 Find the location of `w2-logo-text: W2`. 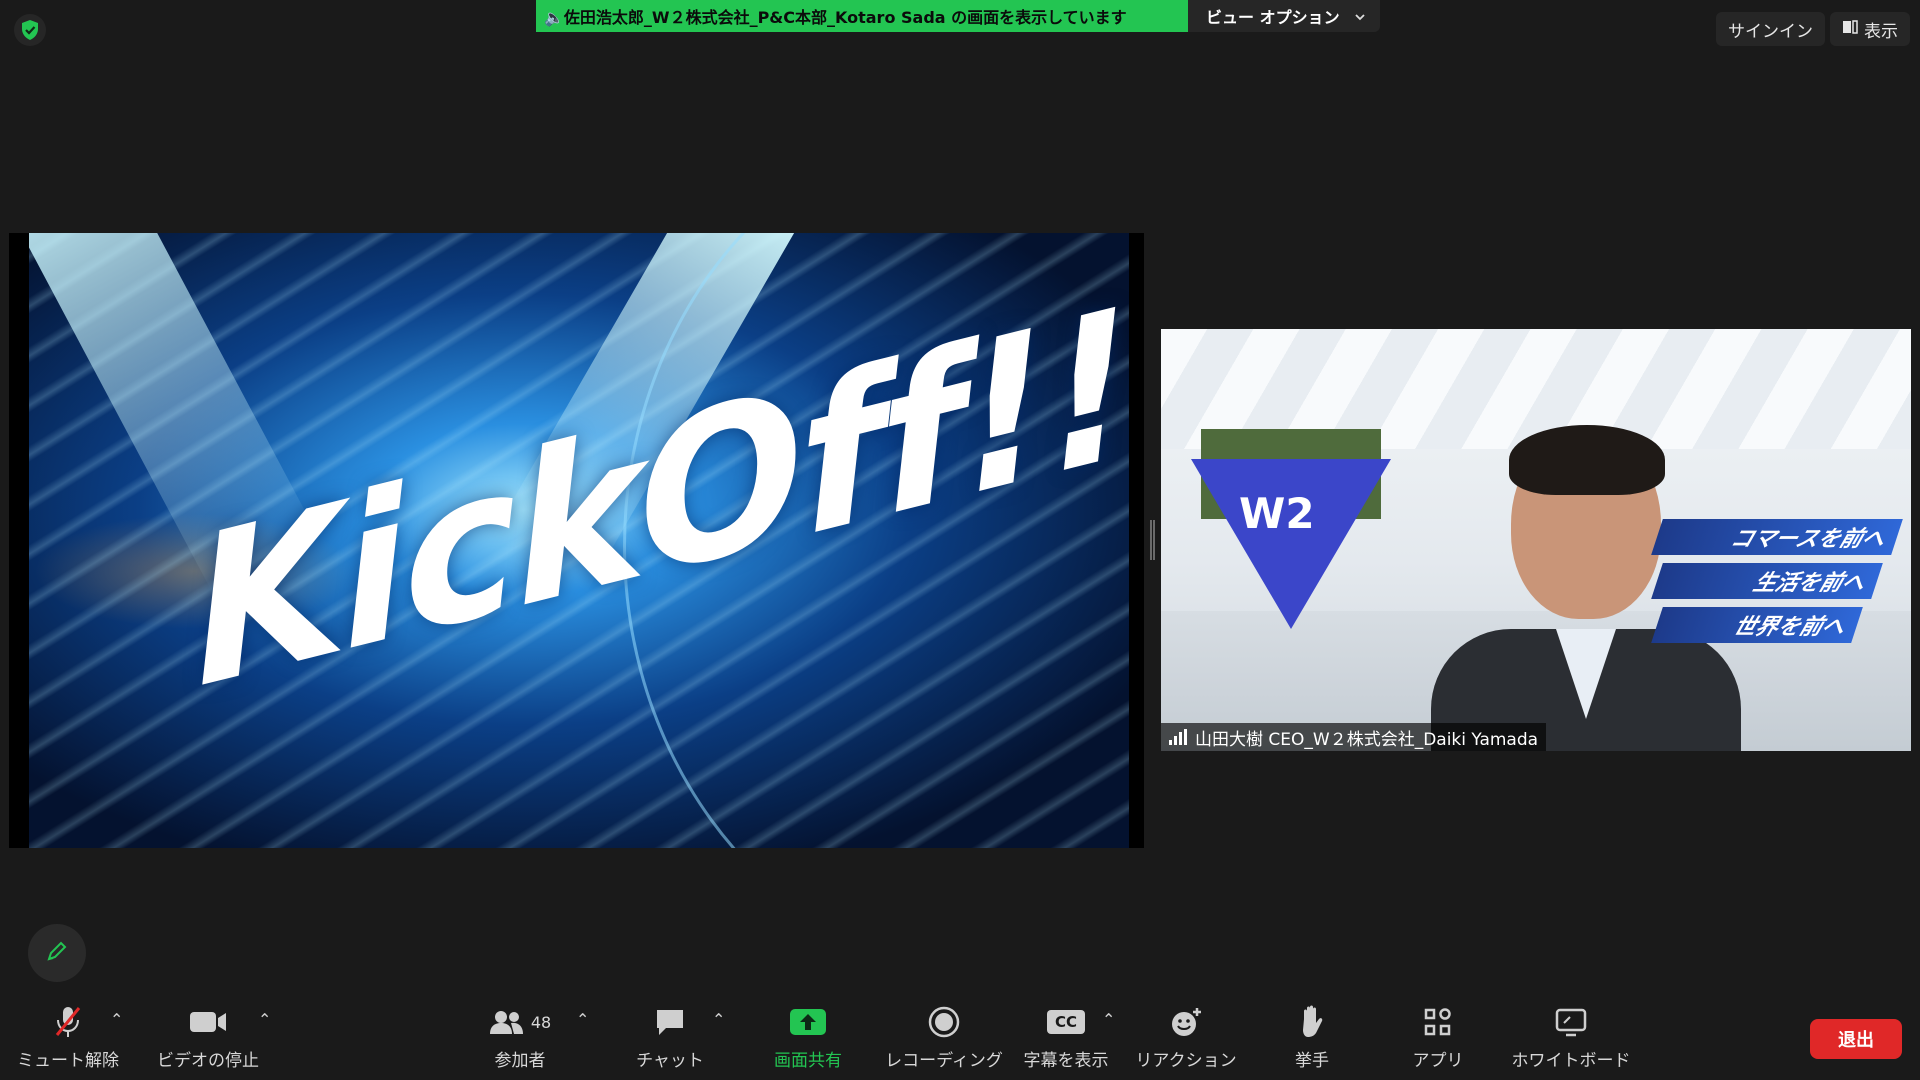

w2-logo-text: W2 is located at coordinates (1277, 513).